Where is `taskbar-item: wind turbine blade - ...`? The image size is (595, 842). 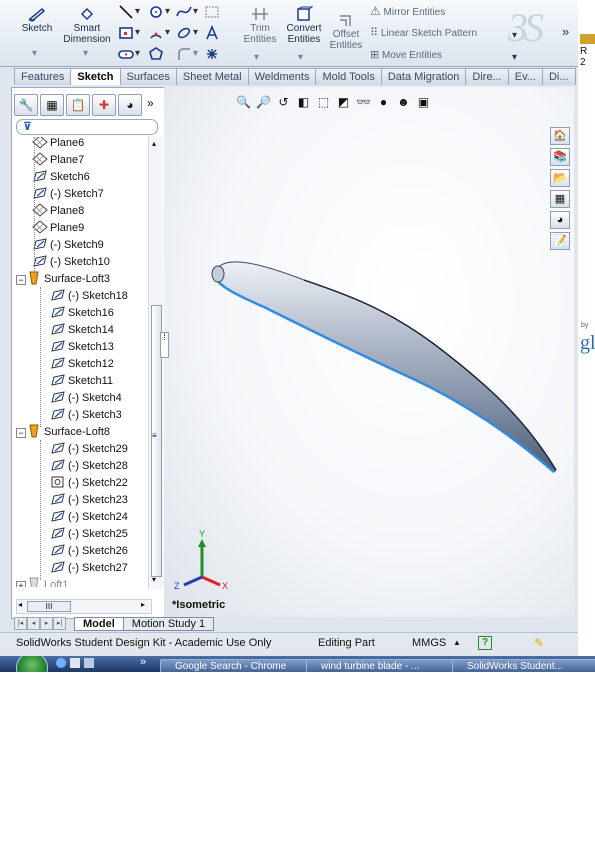 taskbar-item: wind turbine blade - ... is located at coordinates (383, 665).